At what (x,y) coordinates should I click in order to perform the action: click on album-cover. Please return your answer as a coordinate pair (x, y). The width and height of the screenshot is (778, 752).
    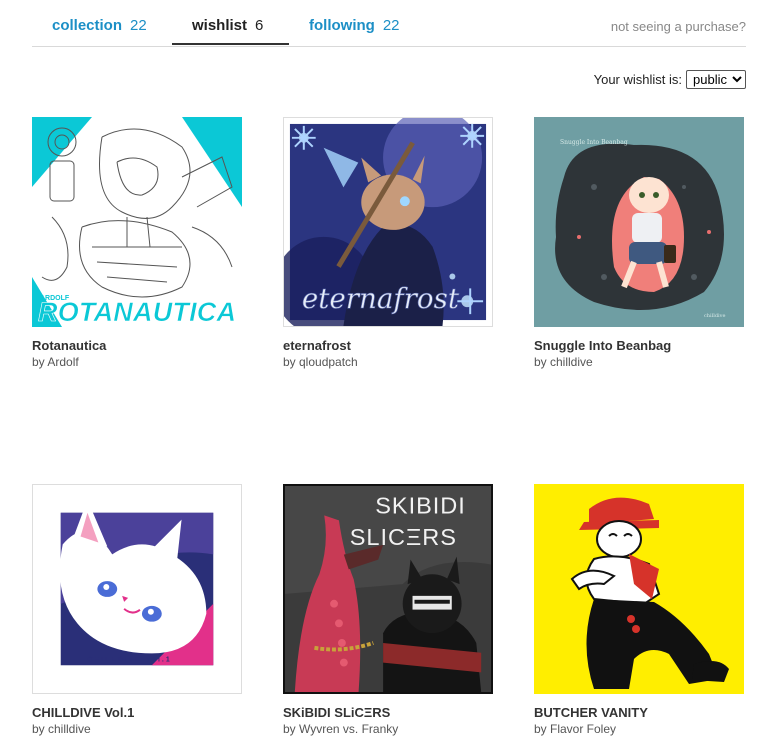
    Looking at the image, I should click on (639, 589).